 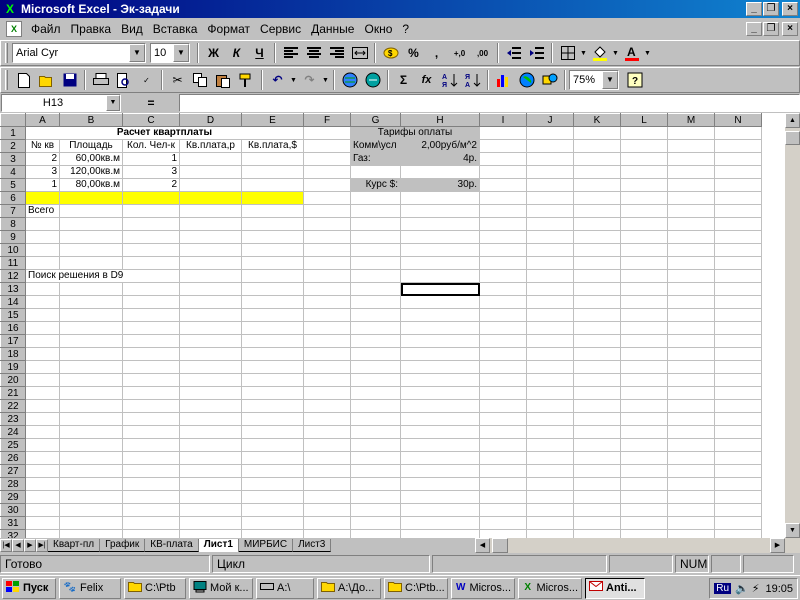 What do you see at coordinates (90, 588) in the screenshot?
I see `task-felix: 🐾 Felix` at bounding box center [90, 588].